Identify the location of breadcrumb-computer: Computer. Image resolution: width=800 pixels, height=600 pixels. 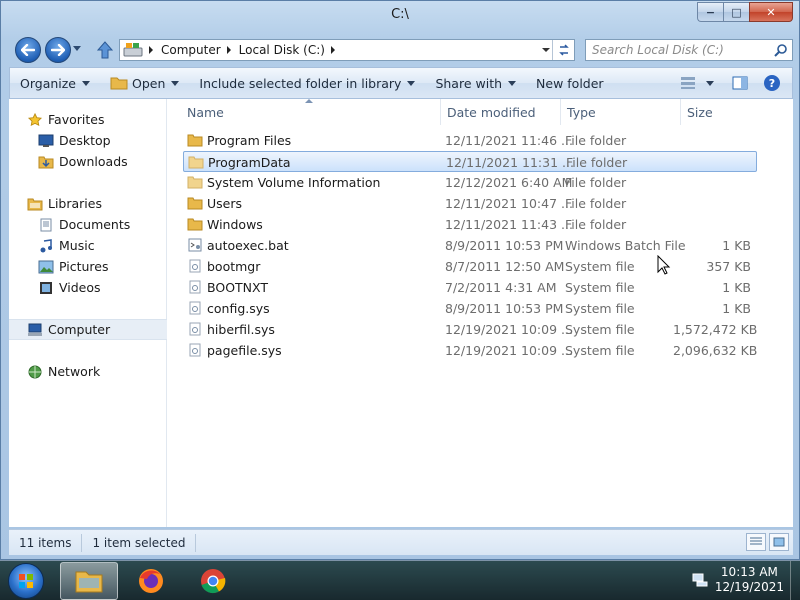
(191, 50).